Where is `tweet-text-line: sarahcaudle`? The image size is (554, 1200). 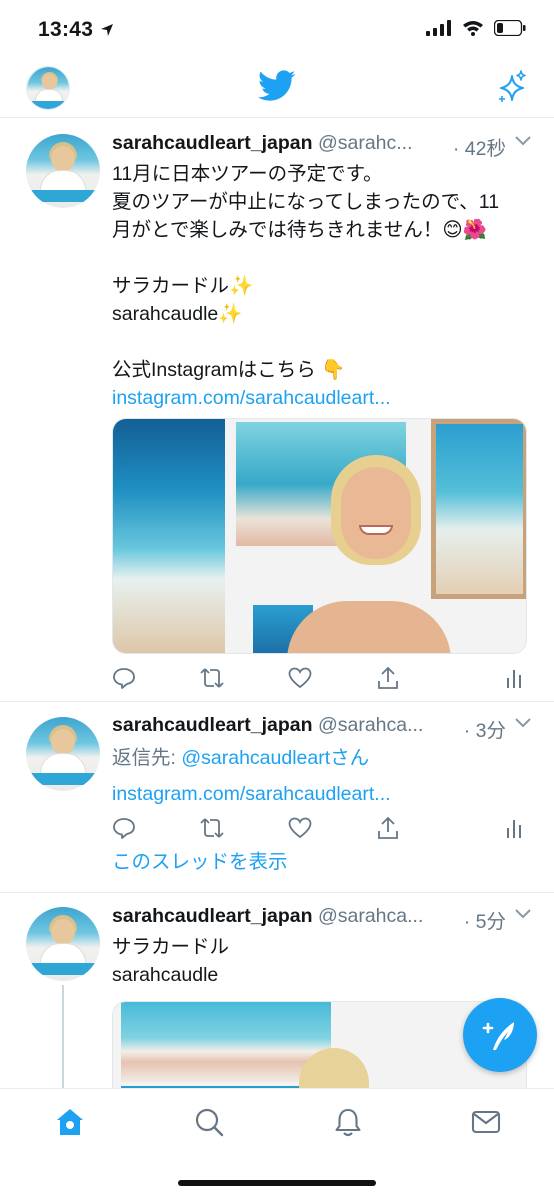
tweet-text-line: sarahcaudle is located at coordinates (165, 975).